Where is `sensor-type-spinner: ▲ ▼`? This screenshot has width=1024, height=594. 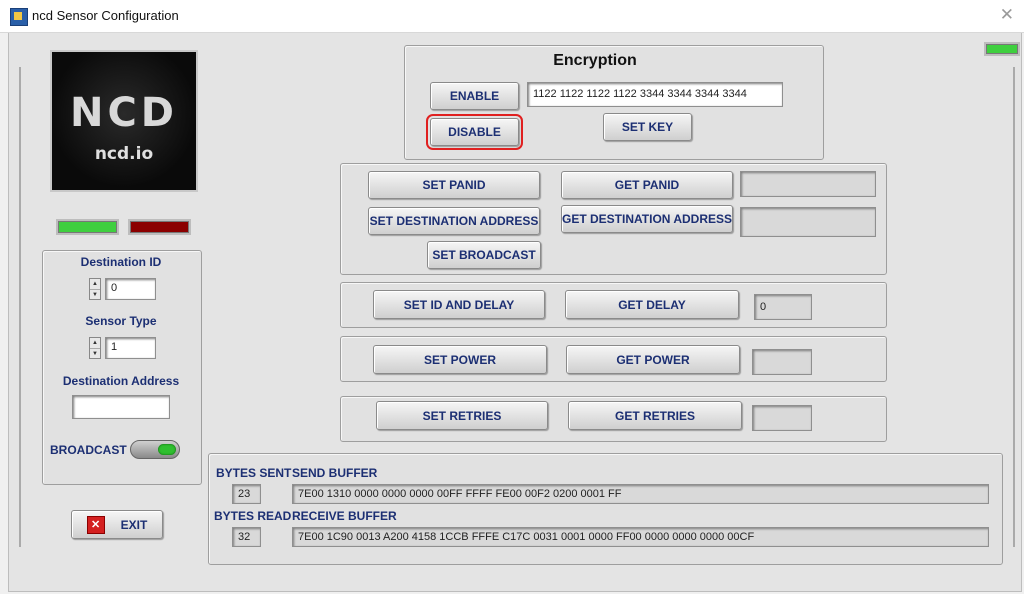
sensor-type-spinner: ▲ ▼ is located at coordinates (95, 348).